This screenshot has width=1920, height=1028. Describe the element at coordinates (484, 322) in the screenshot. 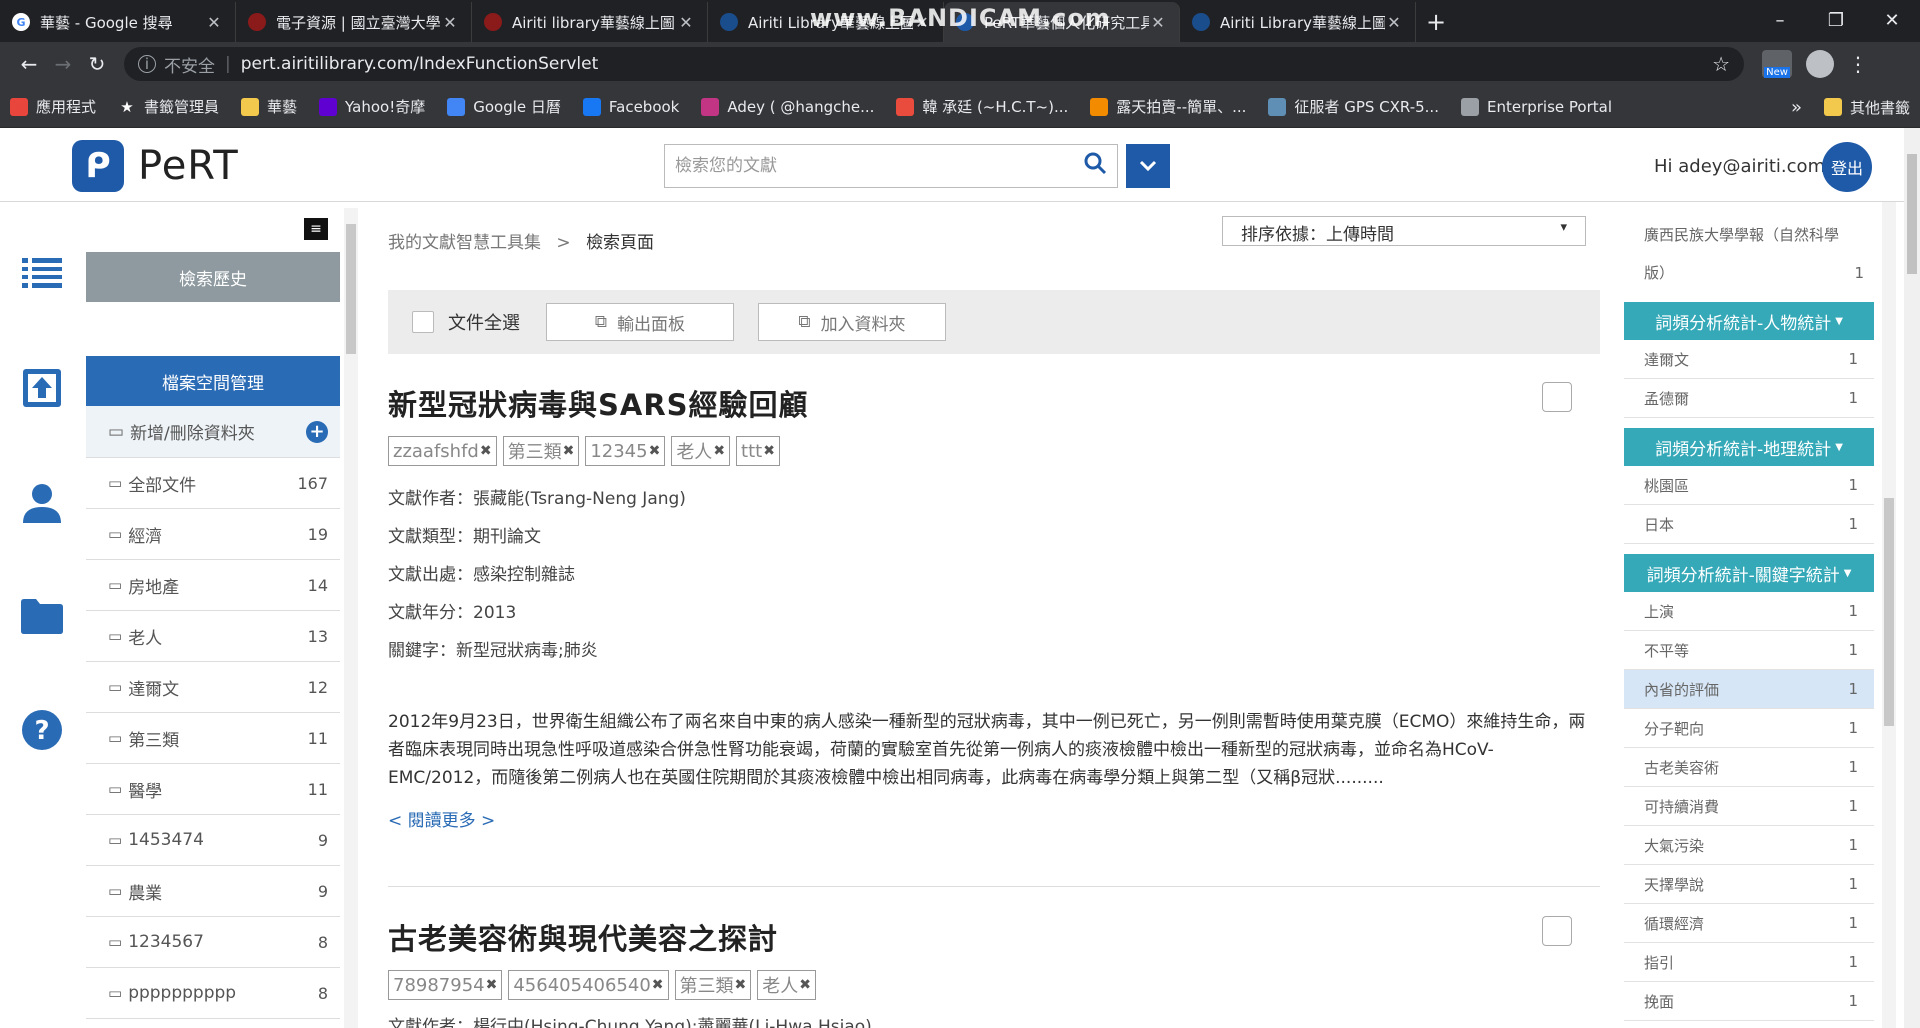

I see `select-all-label: 文件全選` at that location.